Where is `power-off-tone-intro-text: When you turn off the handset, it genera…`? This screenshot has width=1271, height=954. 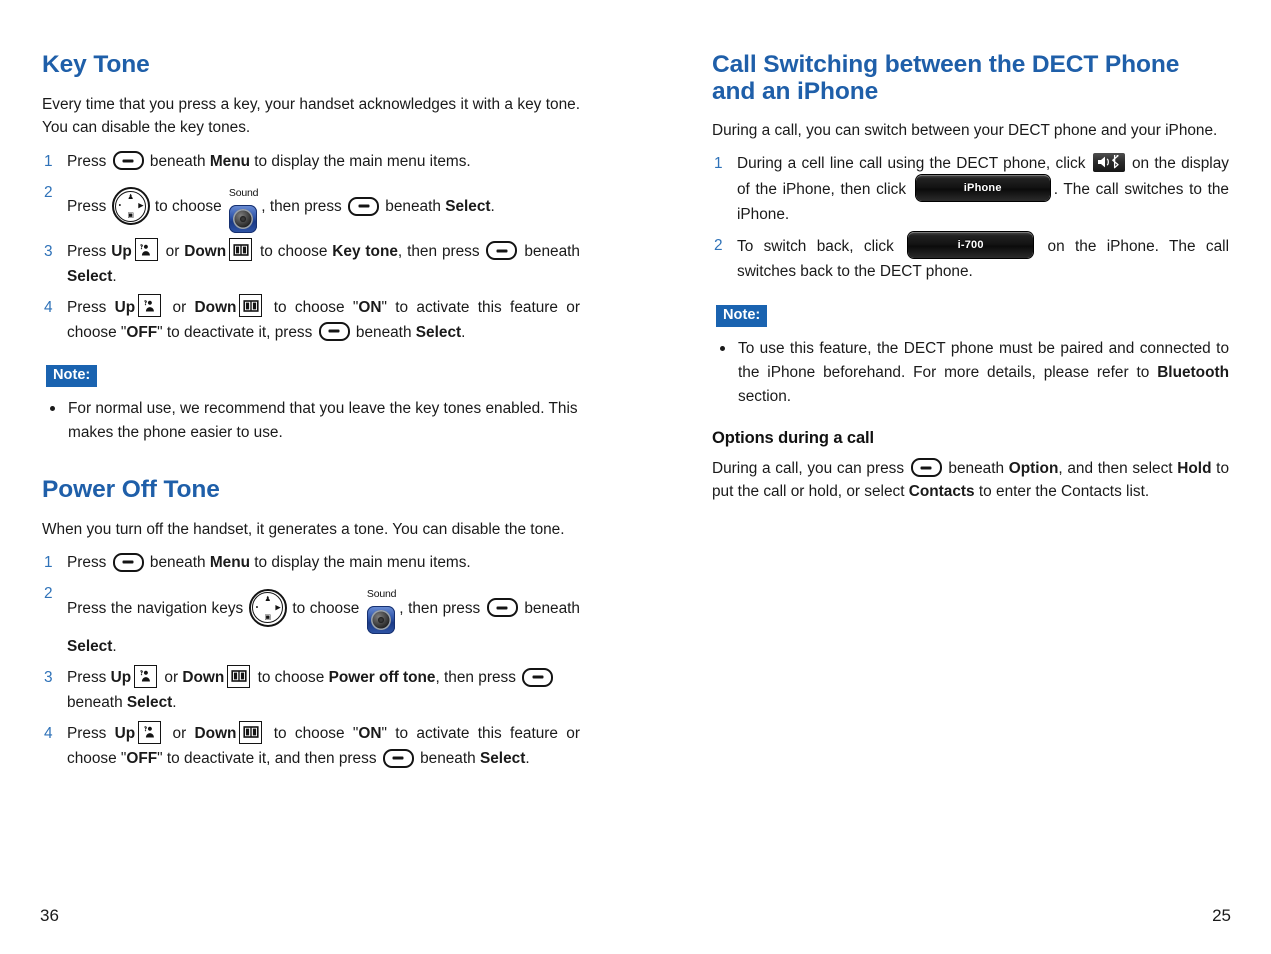
power-off-tone-intro-text: When you turn off the handset, it genera… is located at coordinates (303, 529).